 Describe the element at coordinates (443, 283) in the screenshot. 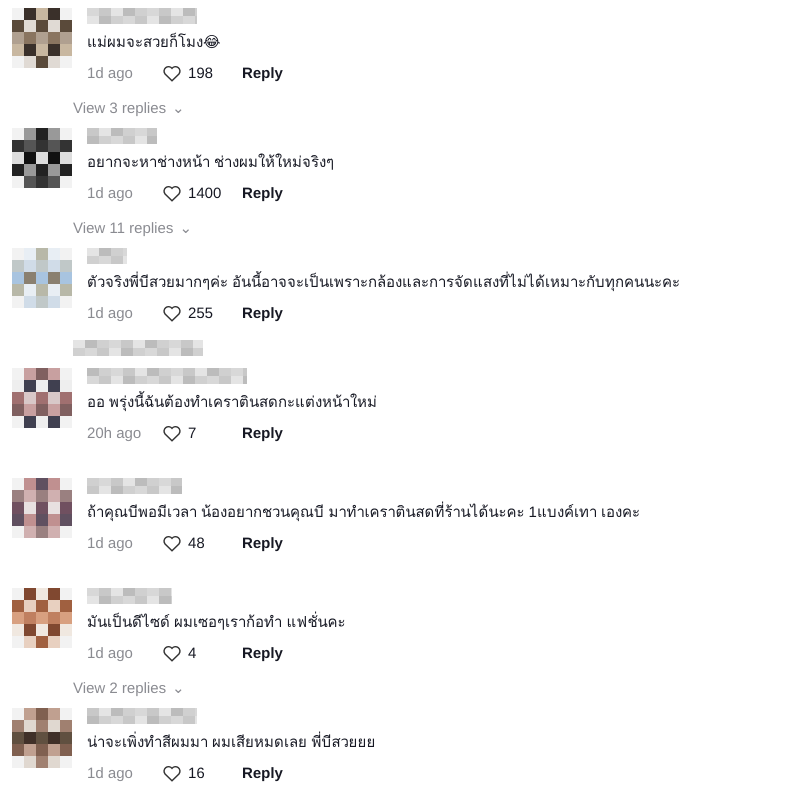

I see `comment-text: ตัวจริงพี่บีสวยมากๆค่ะ อันนี้อาจจะเป็นเพราะกล้องและการจัดแสงที่ไม่ได้เหมาะกับทุกคนนะคะ` at that location.